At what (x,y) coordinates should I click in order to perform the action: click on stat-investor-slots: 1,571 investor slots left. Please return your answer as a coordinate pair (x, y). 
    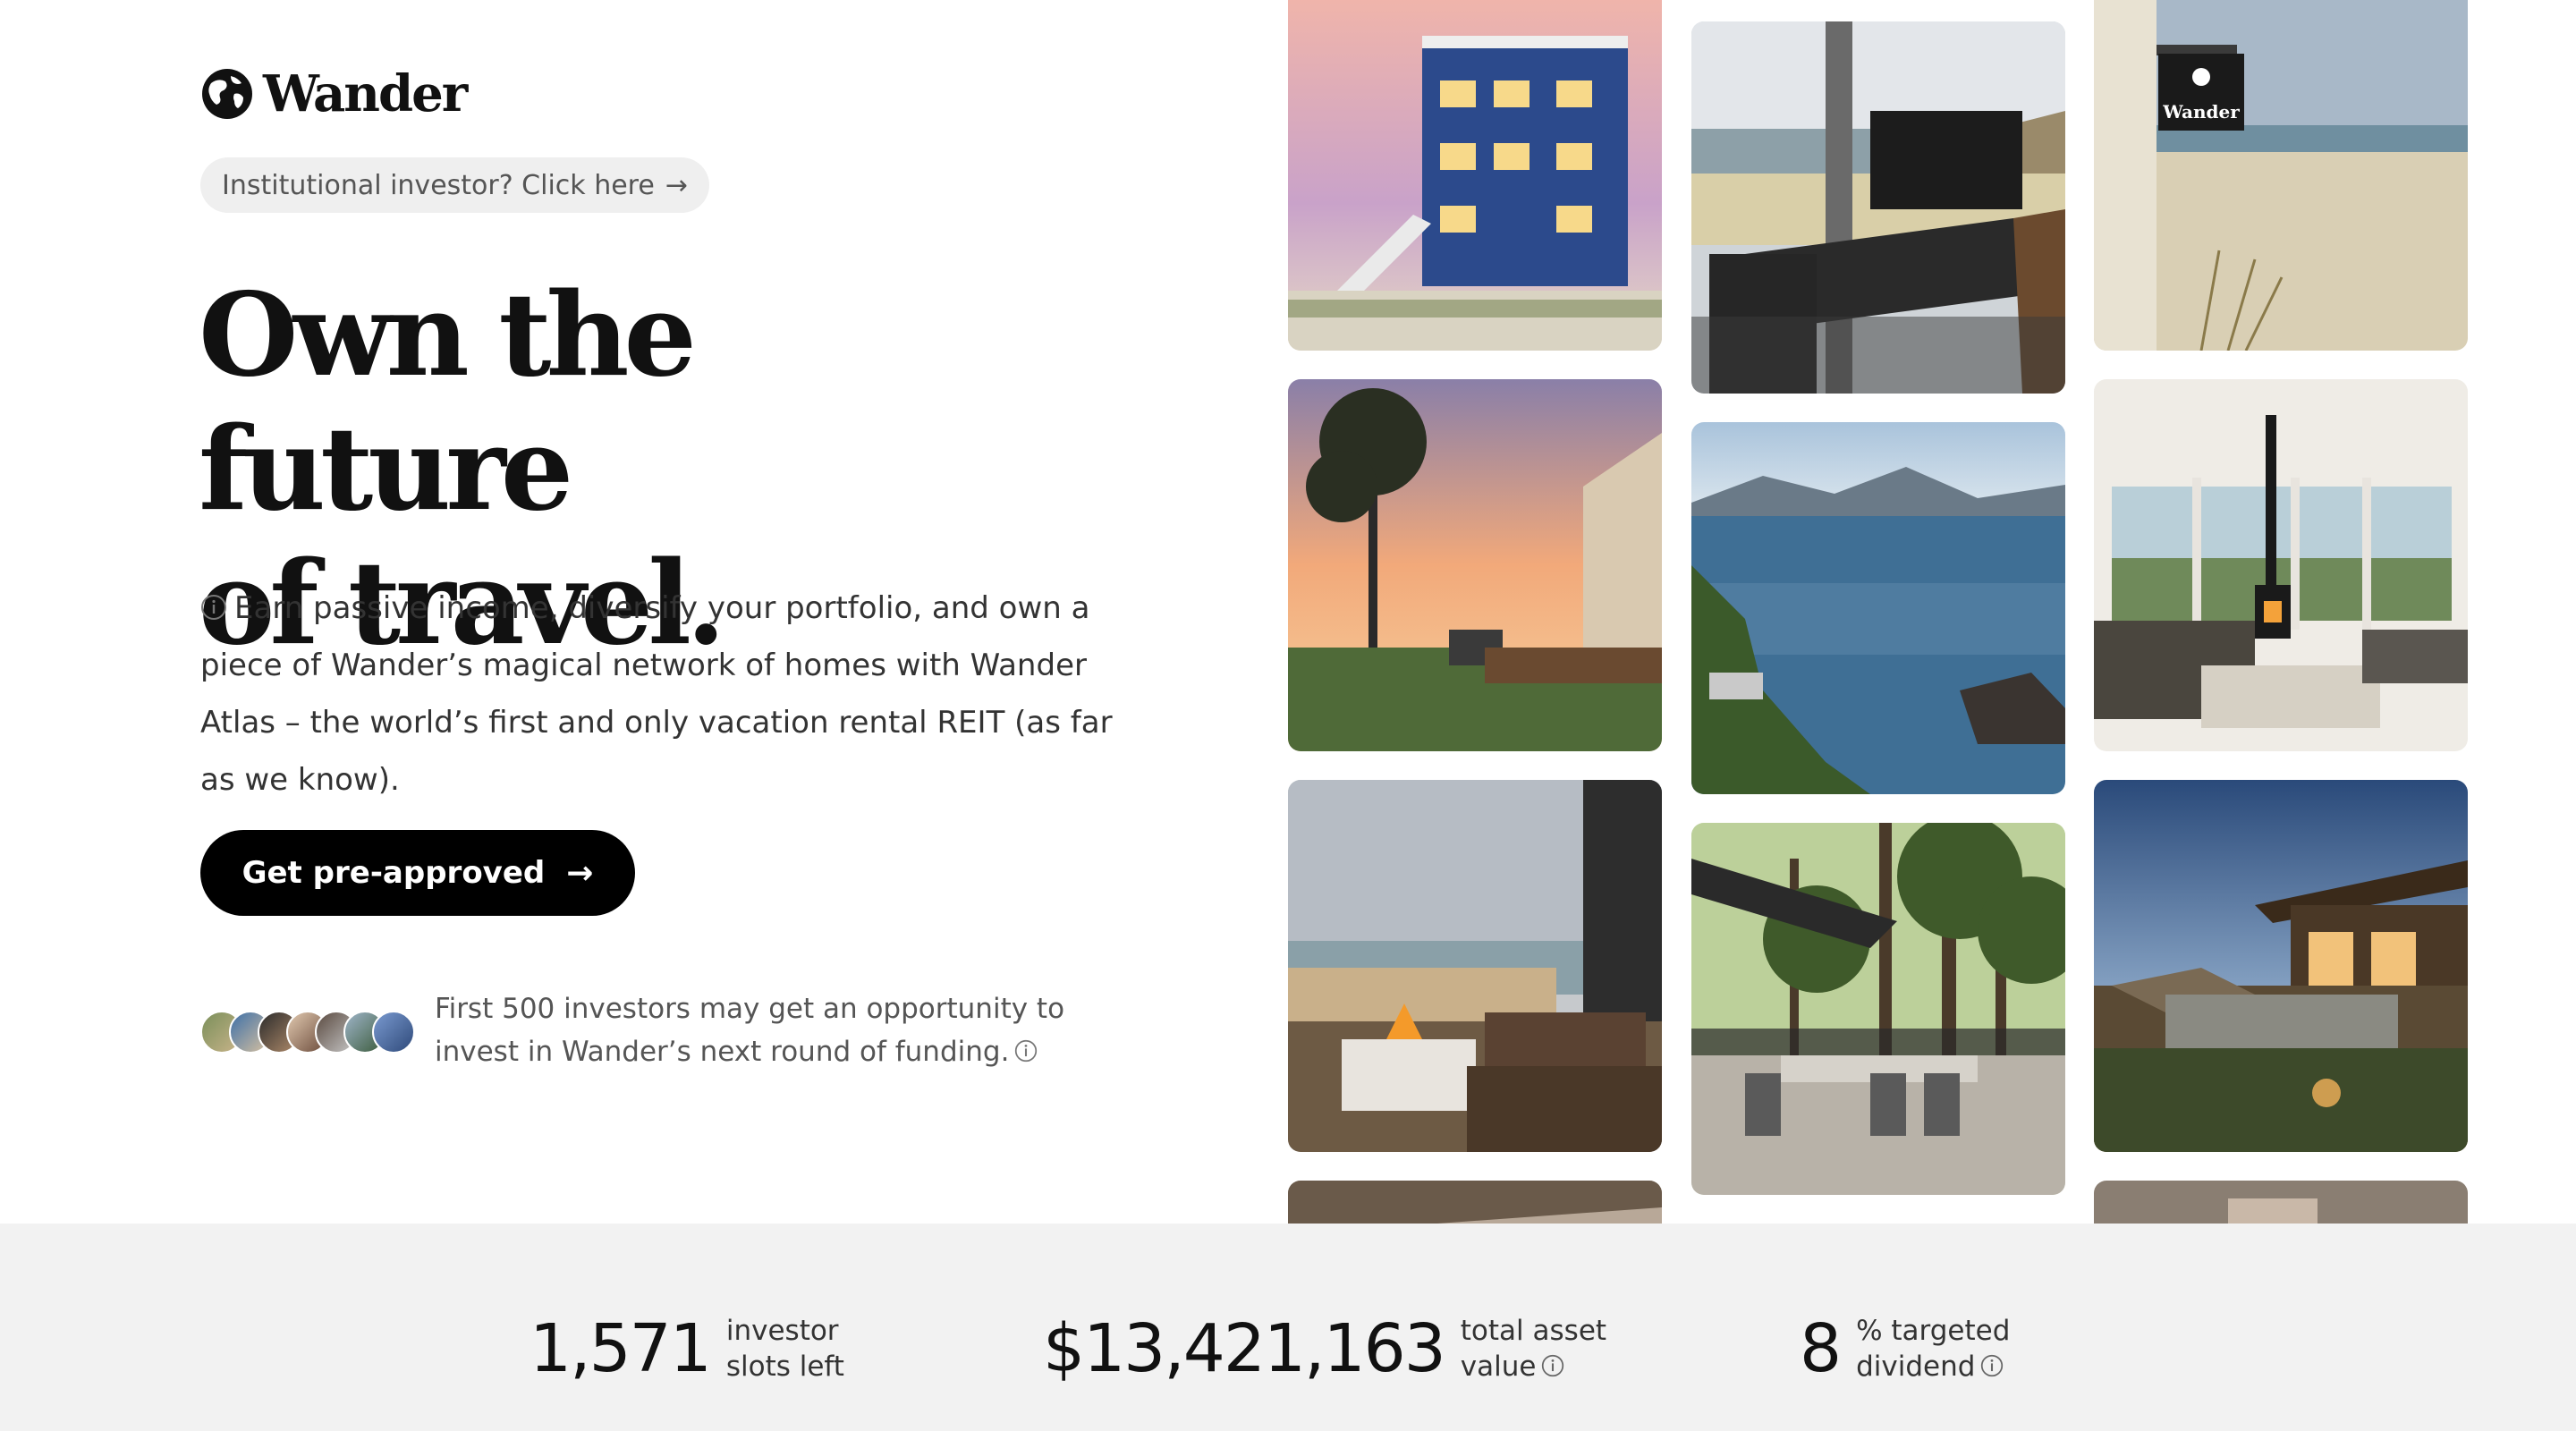
    Looking at the image, I should click on (687, 1349).